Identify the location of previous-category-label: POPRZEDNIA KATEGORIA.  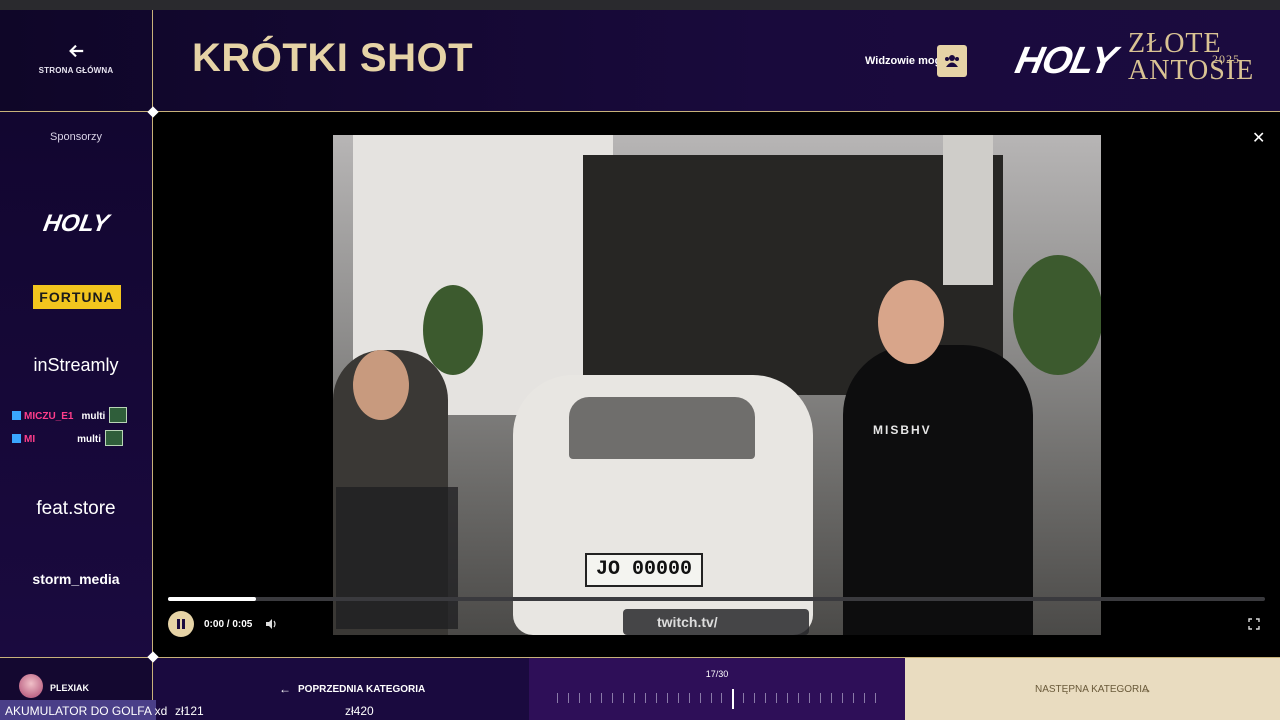
(362, 689).